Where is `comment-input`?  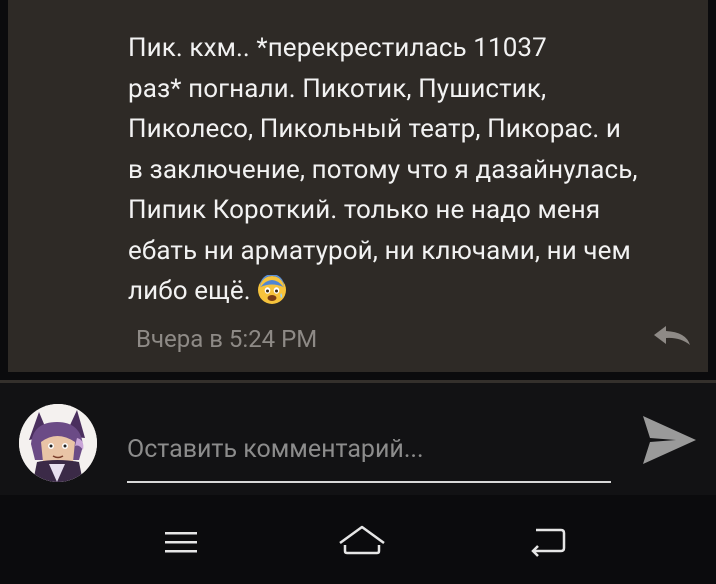
comment-input is located at coordinates (369, 450).